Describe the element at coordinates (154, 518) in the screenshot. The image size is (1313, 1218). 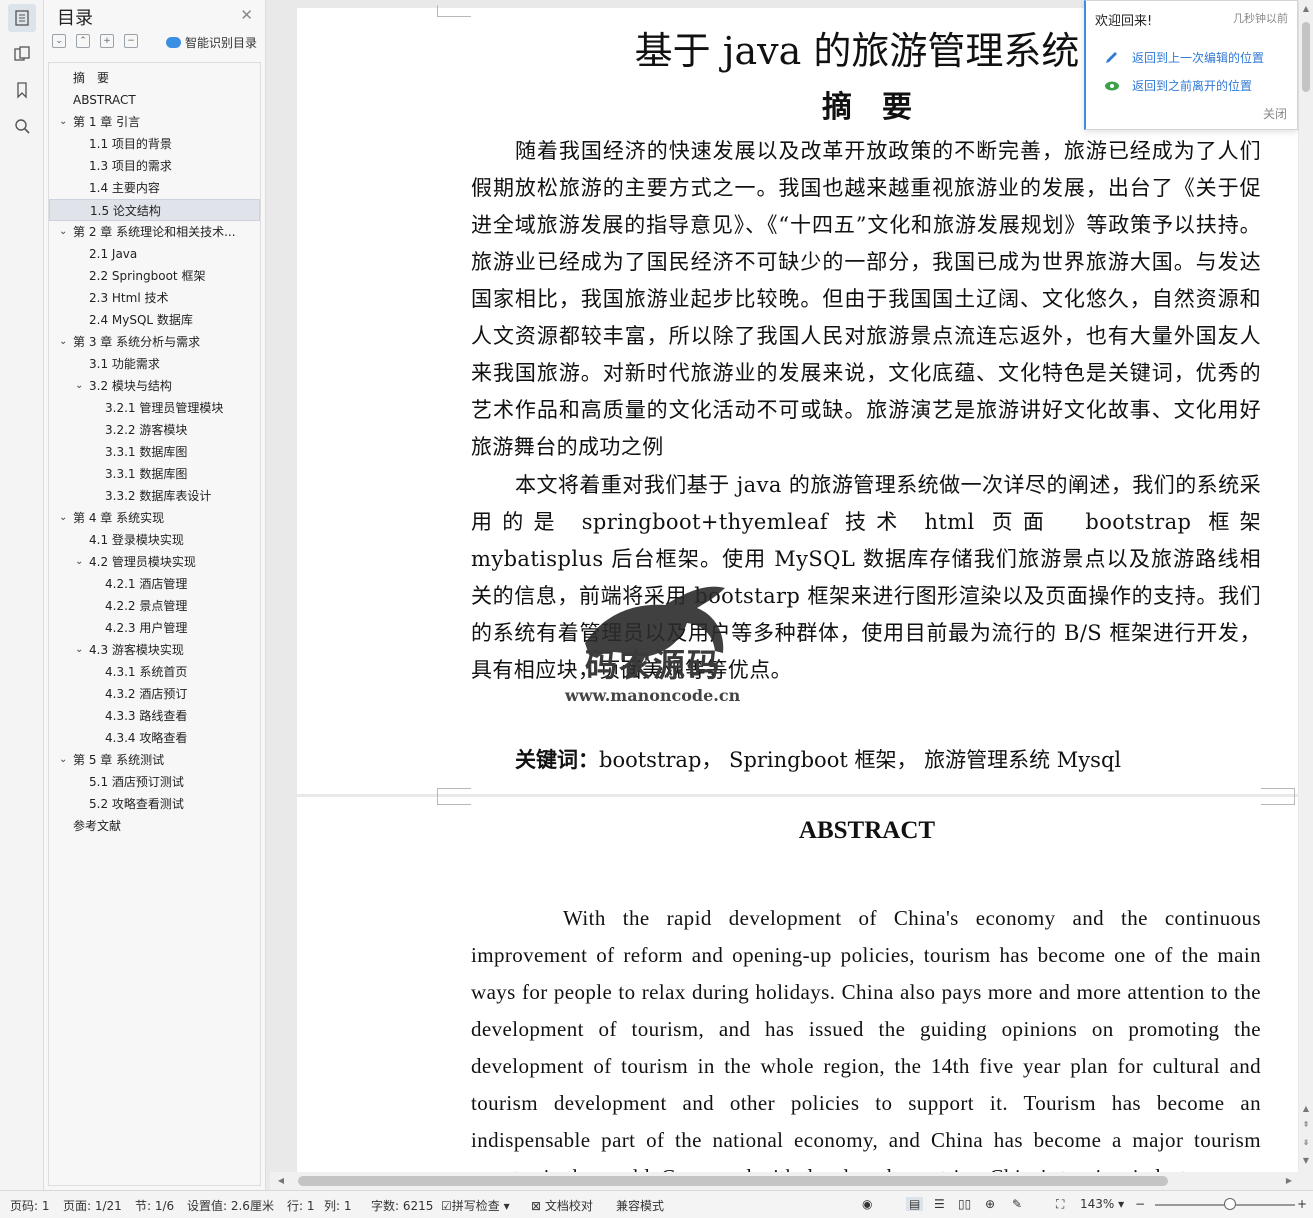
I see `toc-item: ⌄ 第 4 章 系统实现` at that location.